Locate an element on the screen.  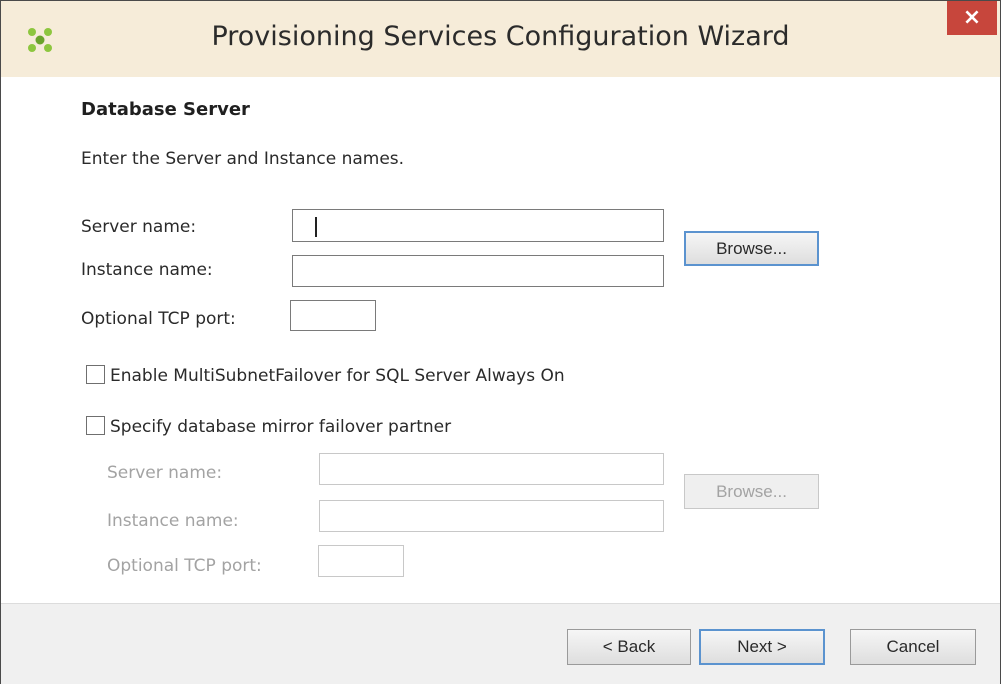
instance-name-input is located at coordinates (478, 271).